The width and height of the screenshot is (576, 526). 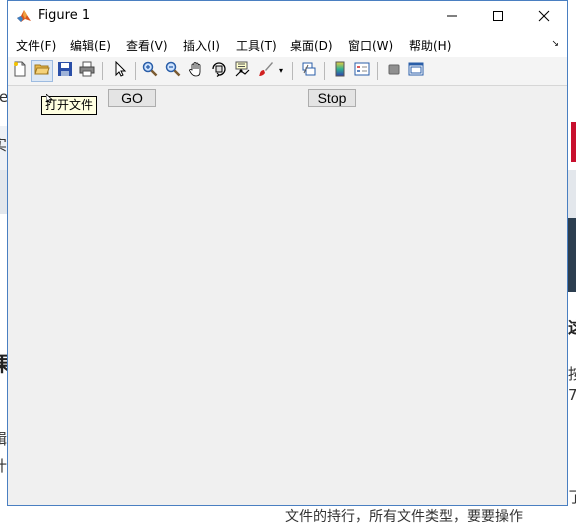 I want to click on minimize-icon, so click(x=452, y=16).